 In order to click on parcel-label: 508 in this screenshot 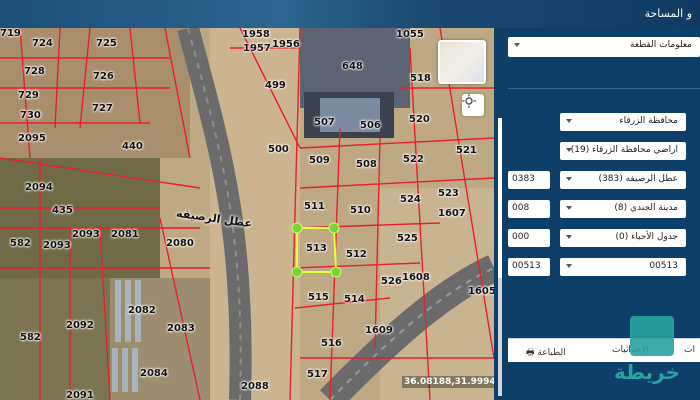, I will do `click(366, 164)`.